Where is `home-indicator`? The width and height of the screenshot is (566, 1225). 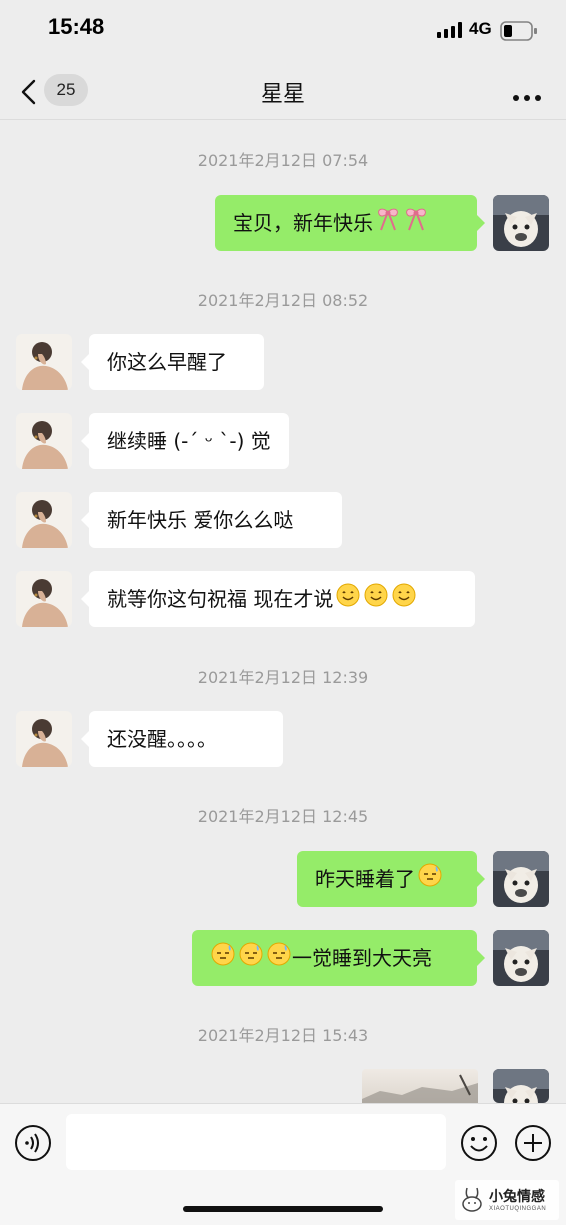 home-indicator is located at coordinates (283, 1209).